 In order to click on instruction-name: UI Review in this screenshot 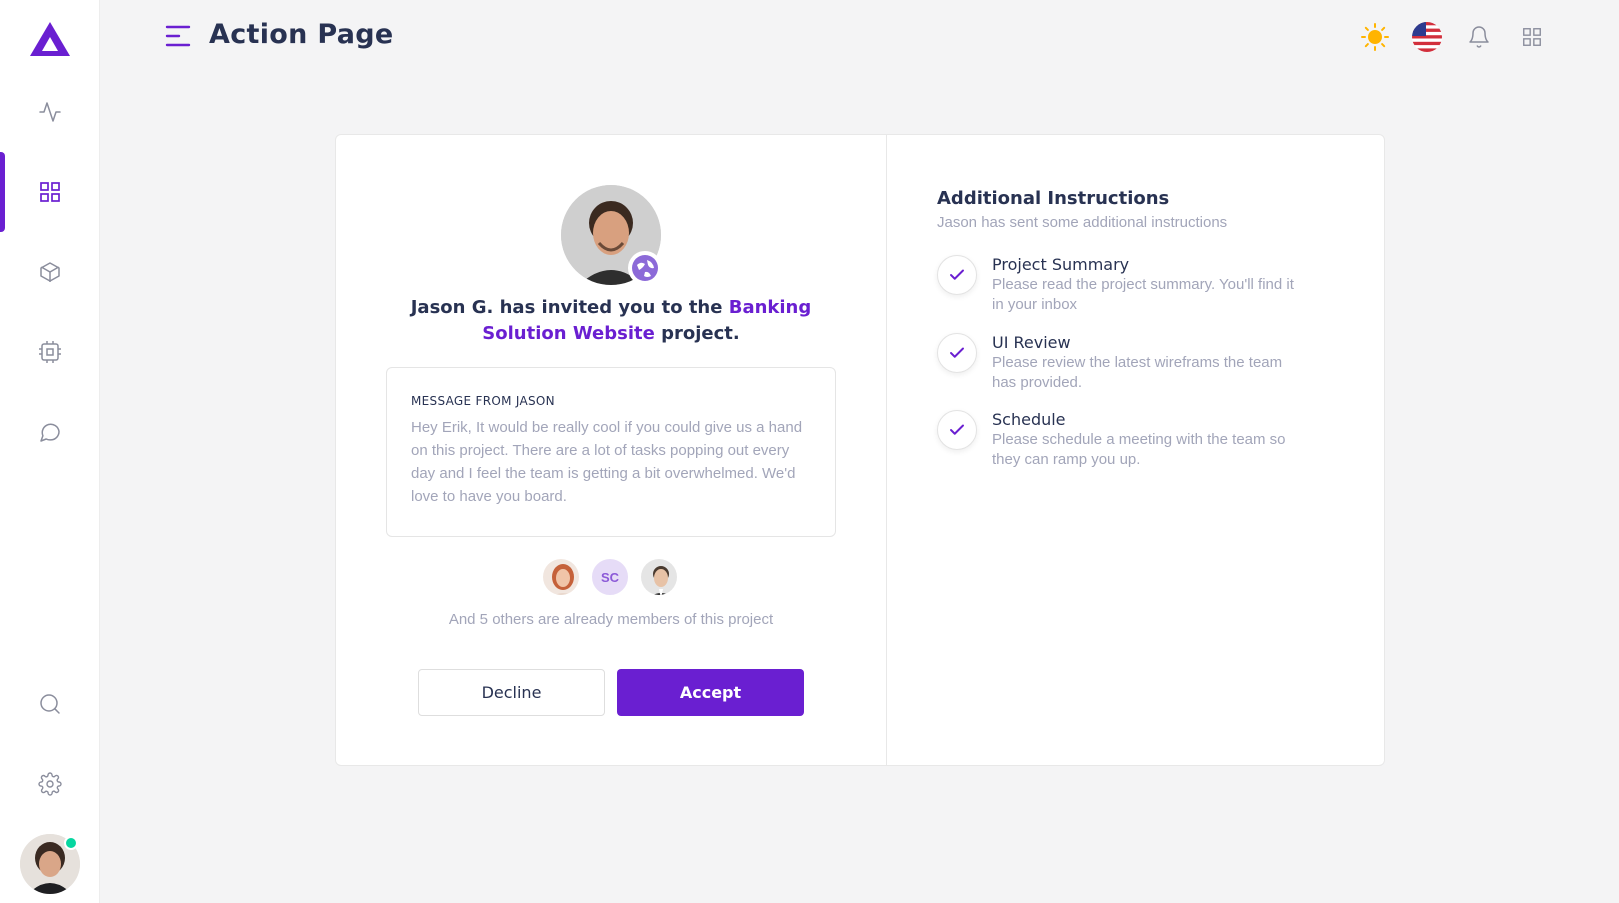, I will do `click(1031, 342)`.